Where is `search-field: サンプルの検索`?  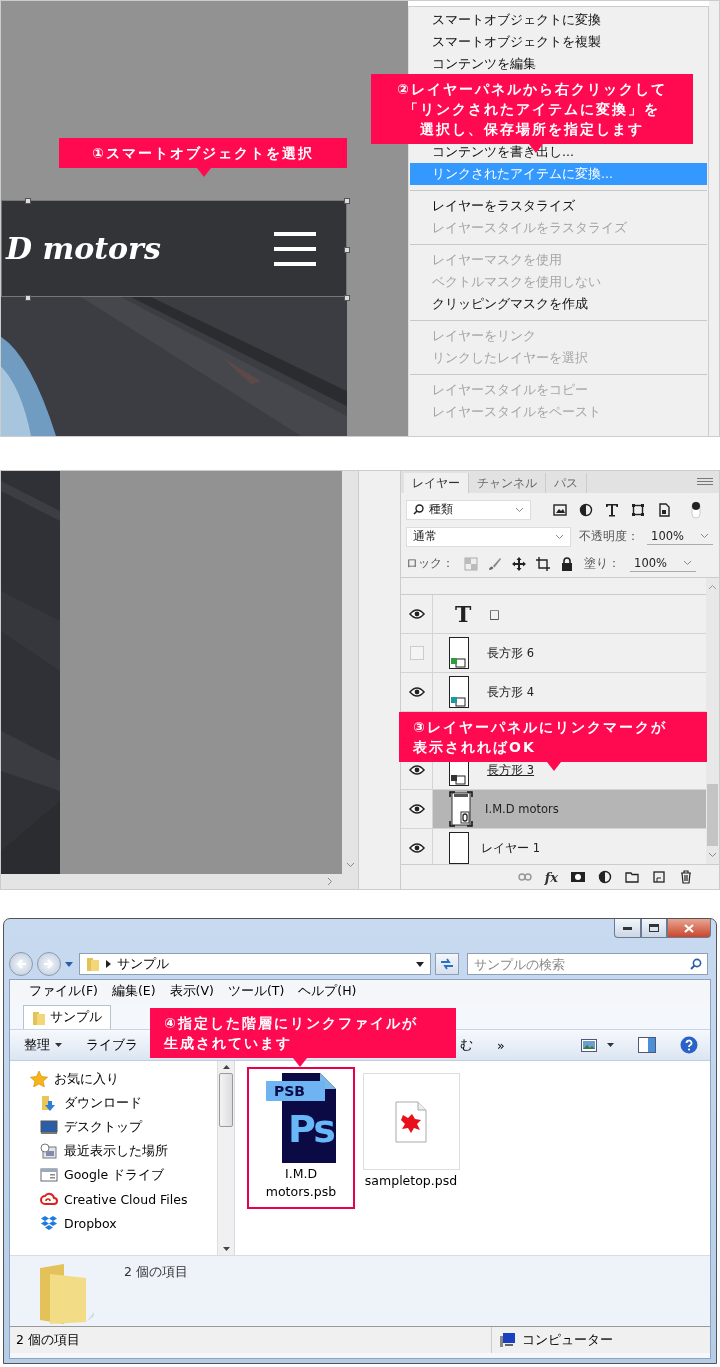
search-field: サンプルの検索 is located at coordinates (587, 964).